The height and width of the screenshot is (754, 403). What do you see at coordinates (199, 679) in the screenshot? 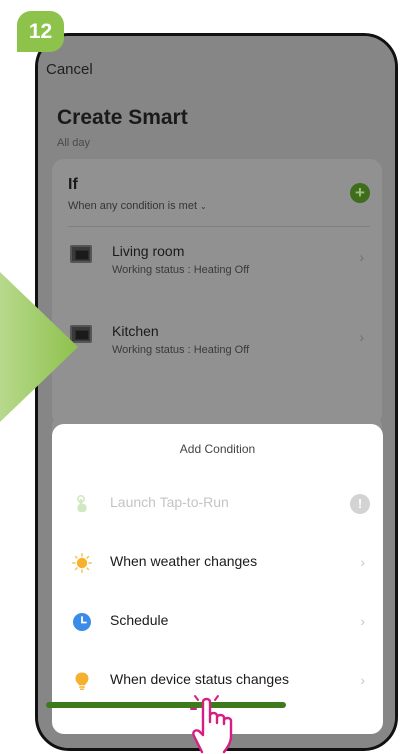
I see `option-label: When device status changes` at bounding box center [199, 679].